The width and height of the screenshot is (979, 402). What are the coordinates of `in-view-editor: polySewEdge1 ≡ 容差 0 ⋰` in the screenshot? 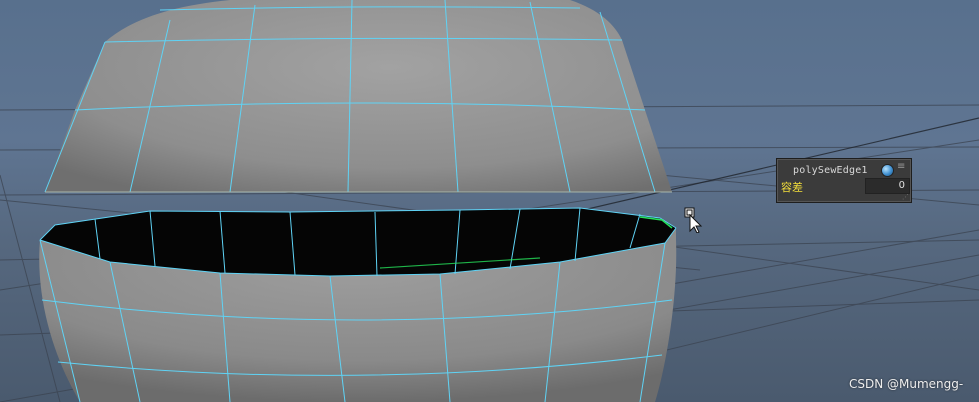 It's located at (844, 180).